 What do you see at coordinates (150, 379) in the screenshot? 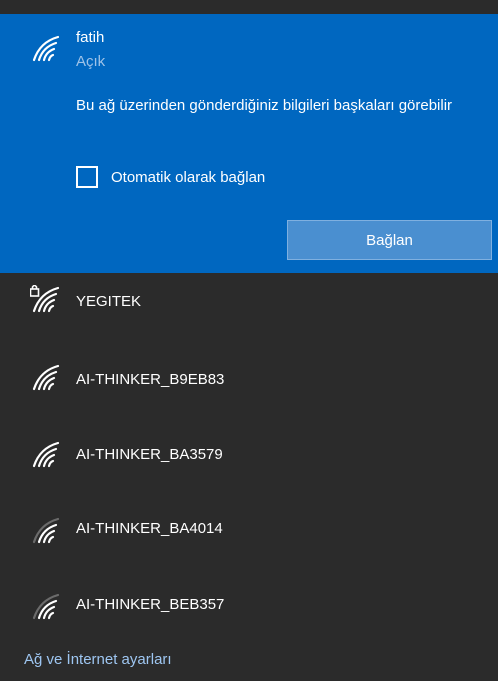
I see `network-name: AI-THINKER_B9EB83` at bounding box center [150, 379].